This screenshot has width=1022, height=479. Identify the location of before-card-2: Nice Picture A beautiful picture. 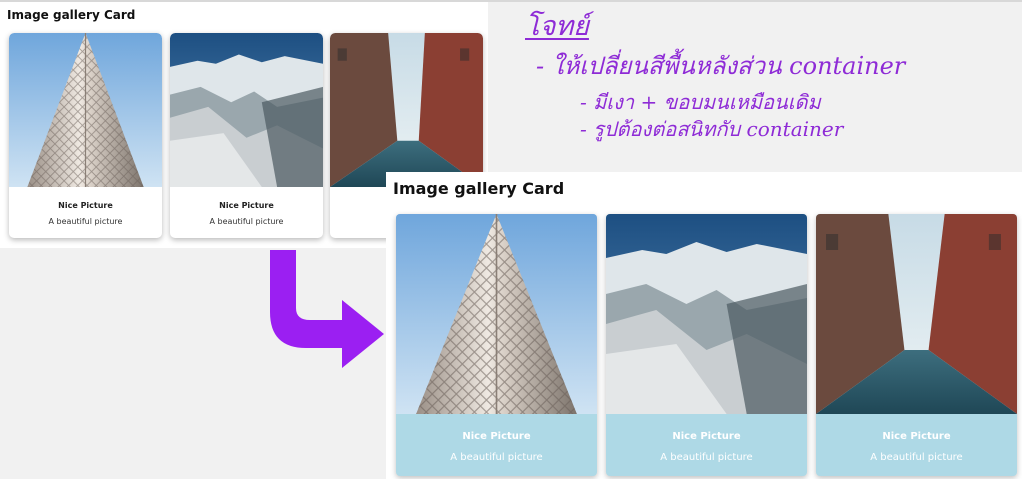
(246, 135).